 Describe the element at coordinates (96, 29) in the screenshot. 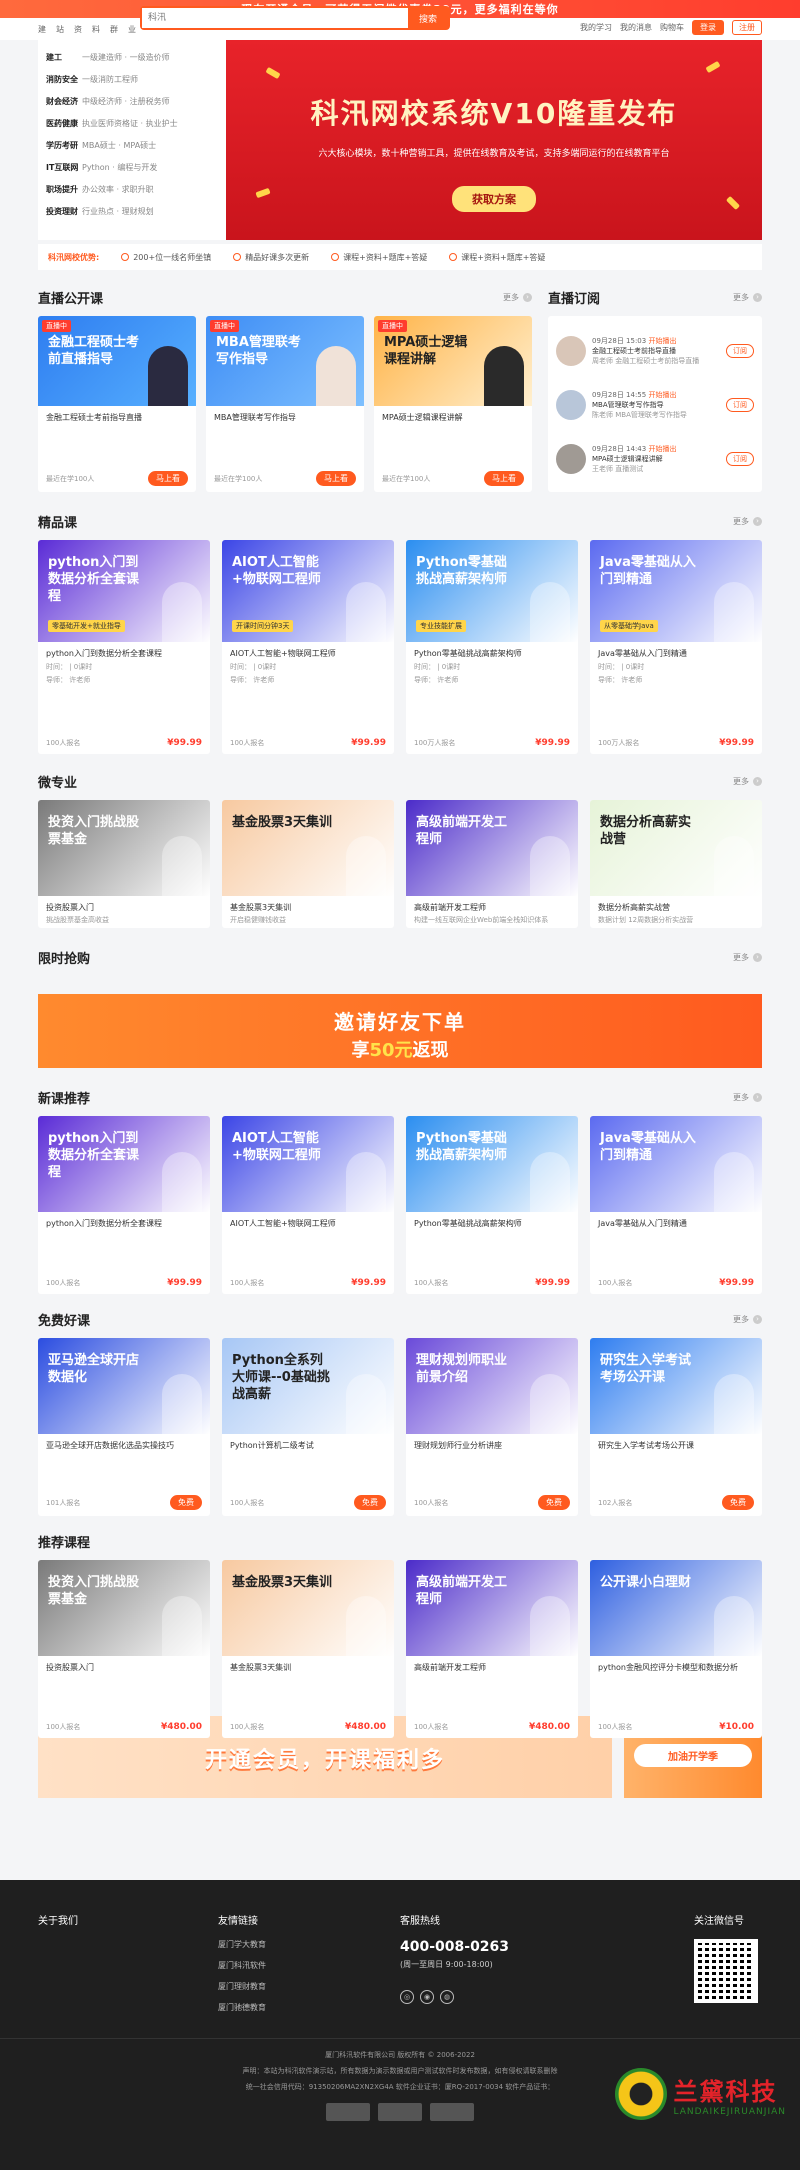

I see `header-nav-item: 料` at that location.